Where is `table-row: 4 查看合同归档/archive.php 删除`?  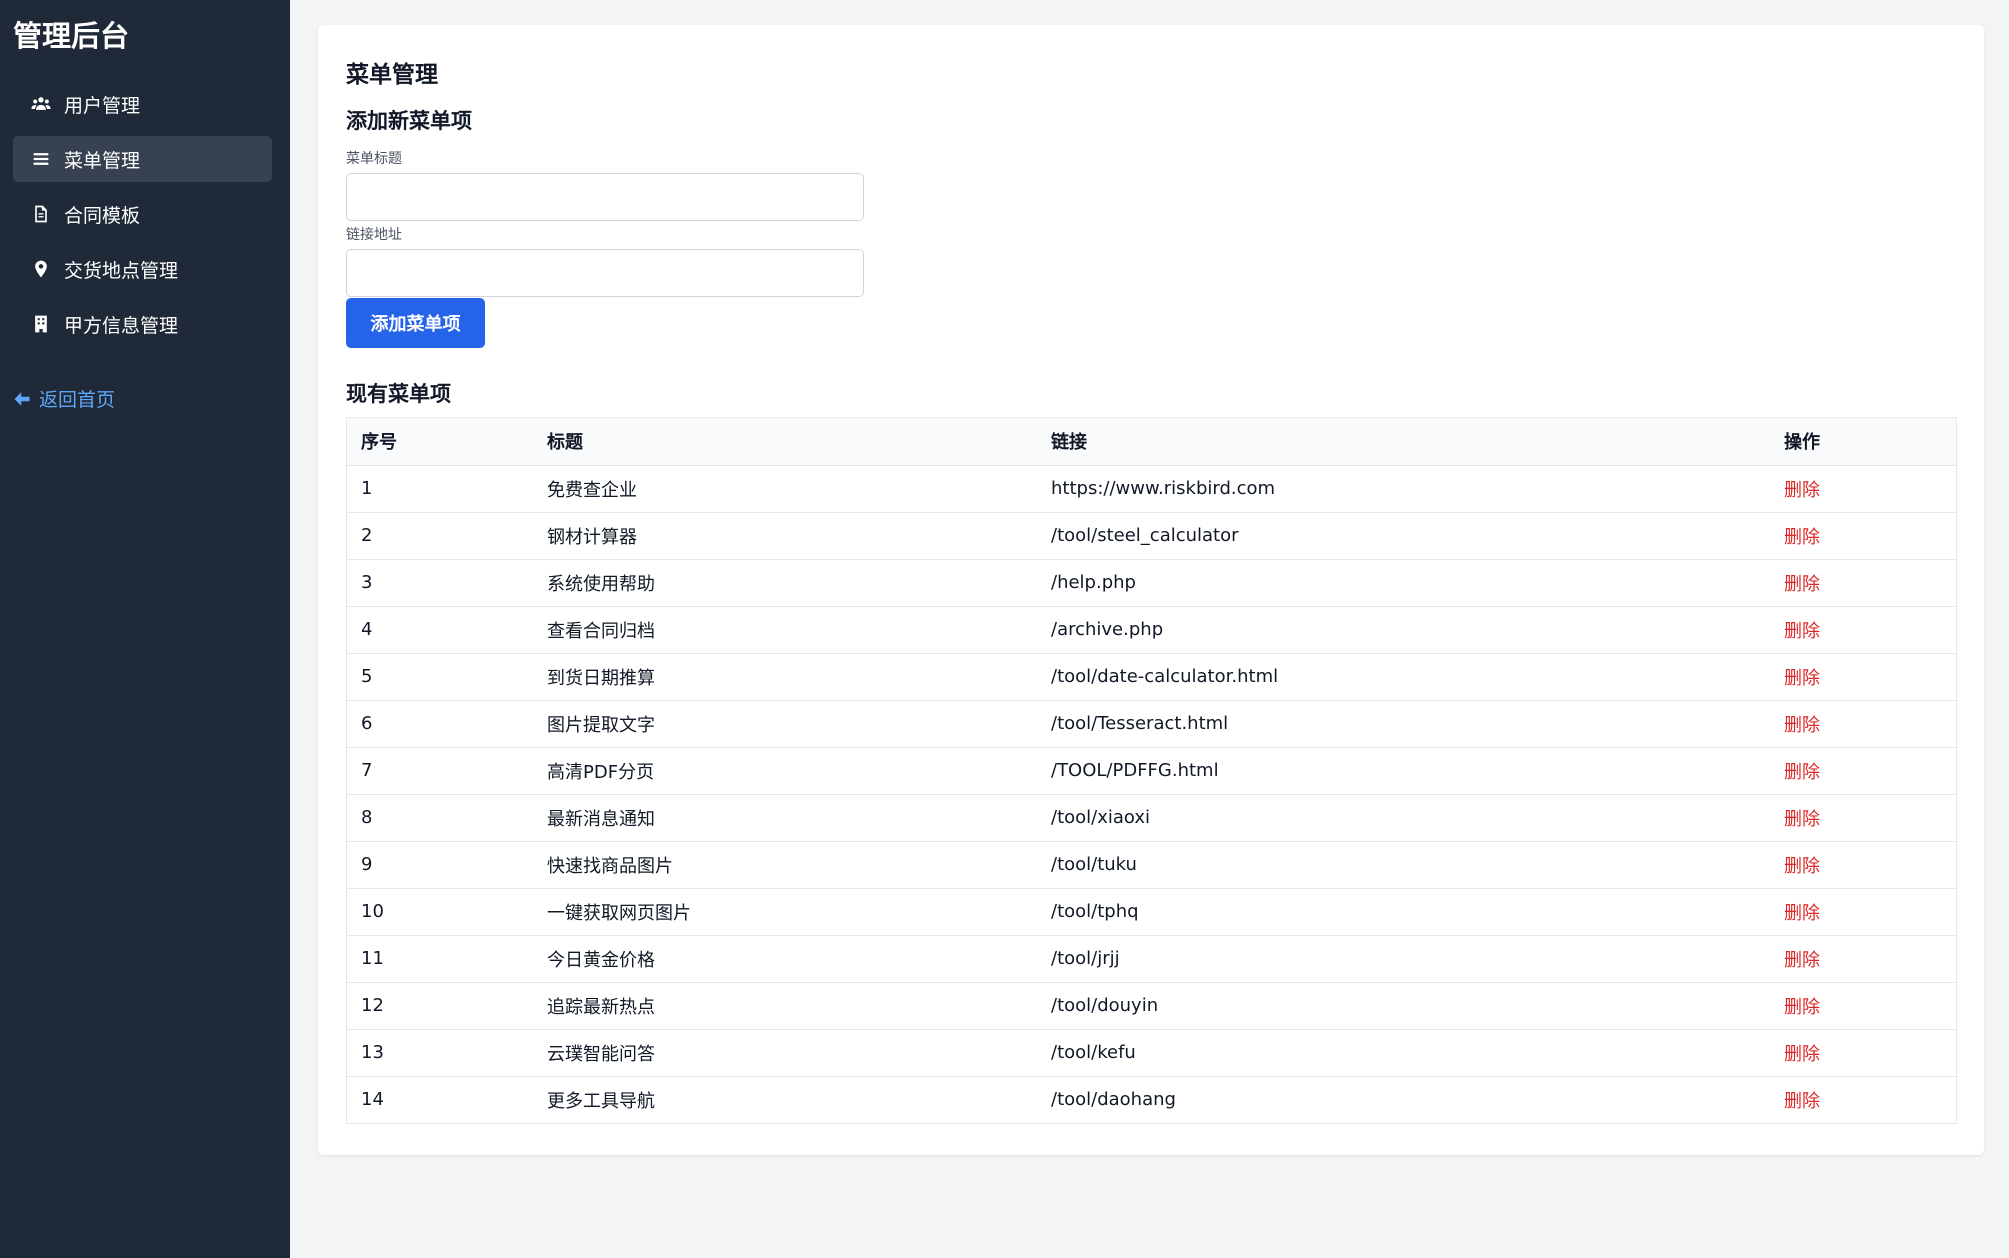 table-row: 4 查看合同归档/archive.php 删除 is located at coordinates (1151, 630).